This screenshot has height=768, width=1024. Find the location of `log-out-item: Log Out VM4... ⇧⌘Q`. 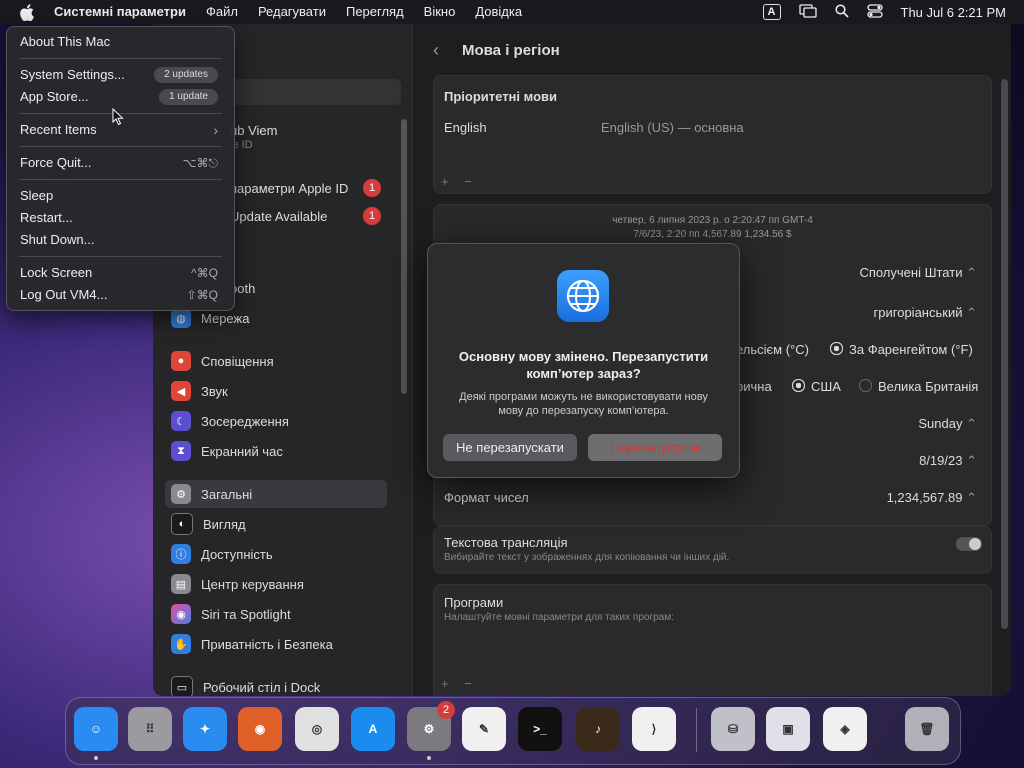

log-out-item: Log Out VM4... ⇧⌘Q is located at coordinates (120, 295).